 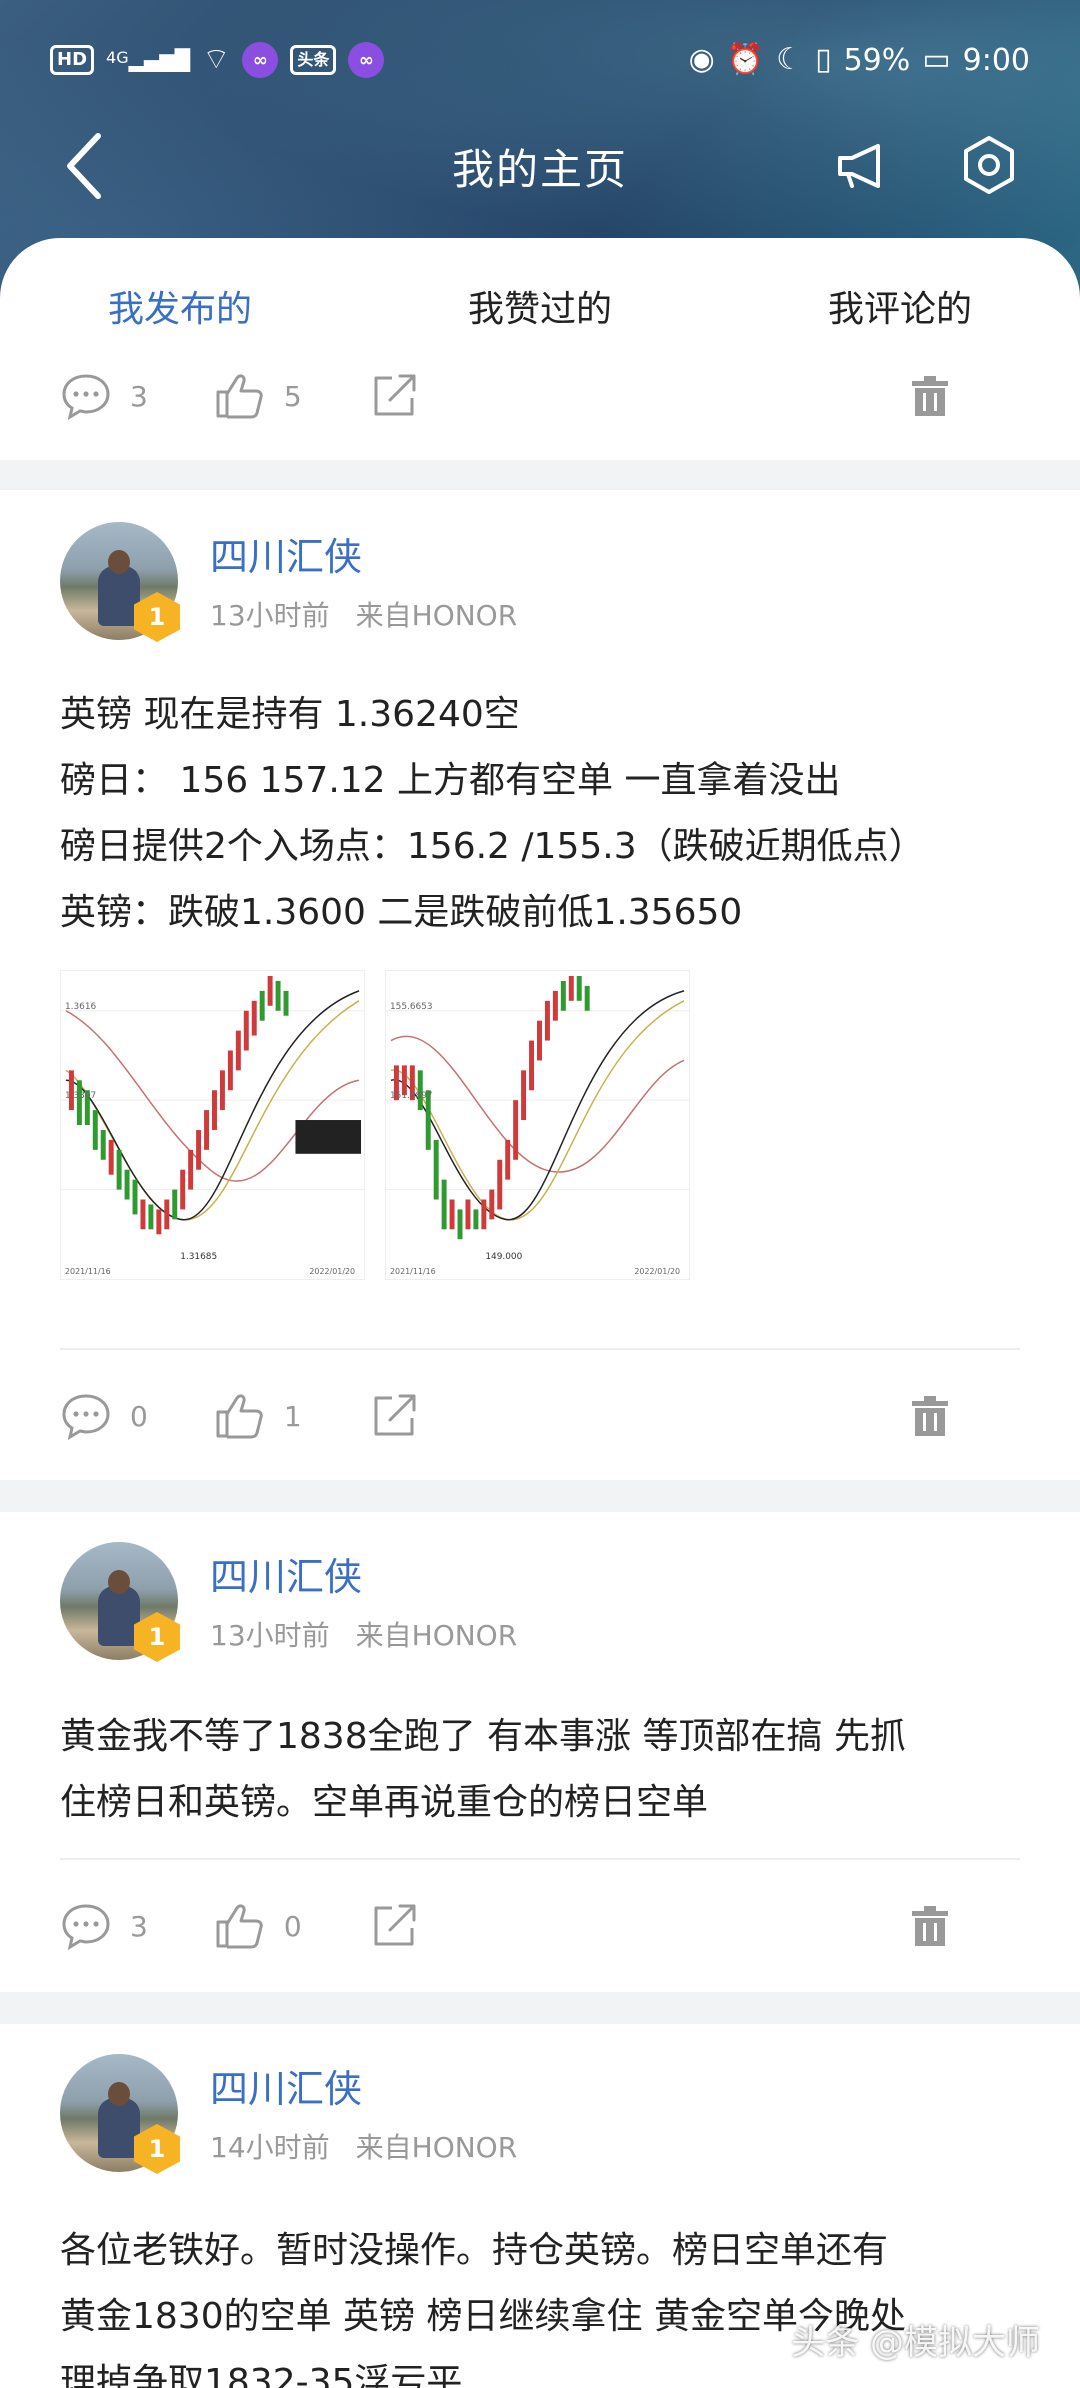 I want to click on post-actions: 3 5, so click(x=540, y=396).